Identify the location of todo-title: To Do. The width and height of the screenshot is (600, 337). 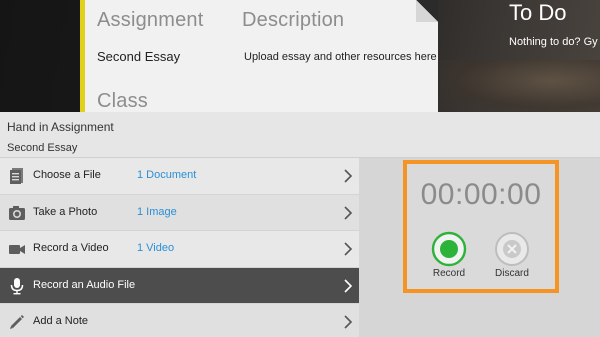
(538, 12).